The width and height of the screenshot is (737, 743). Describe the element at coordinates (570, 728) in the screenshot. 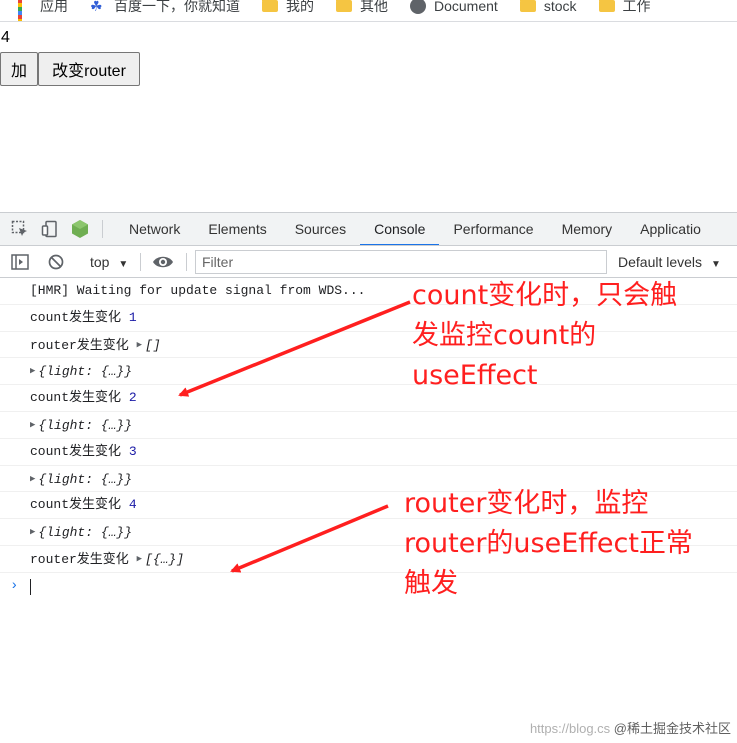

I see `watermark-url: https://blog.cs` at that location.